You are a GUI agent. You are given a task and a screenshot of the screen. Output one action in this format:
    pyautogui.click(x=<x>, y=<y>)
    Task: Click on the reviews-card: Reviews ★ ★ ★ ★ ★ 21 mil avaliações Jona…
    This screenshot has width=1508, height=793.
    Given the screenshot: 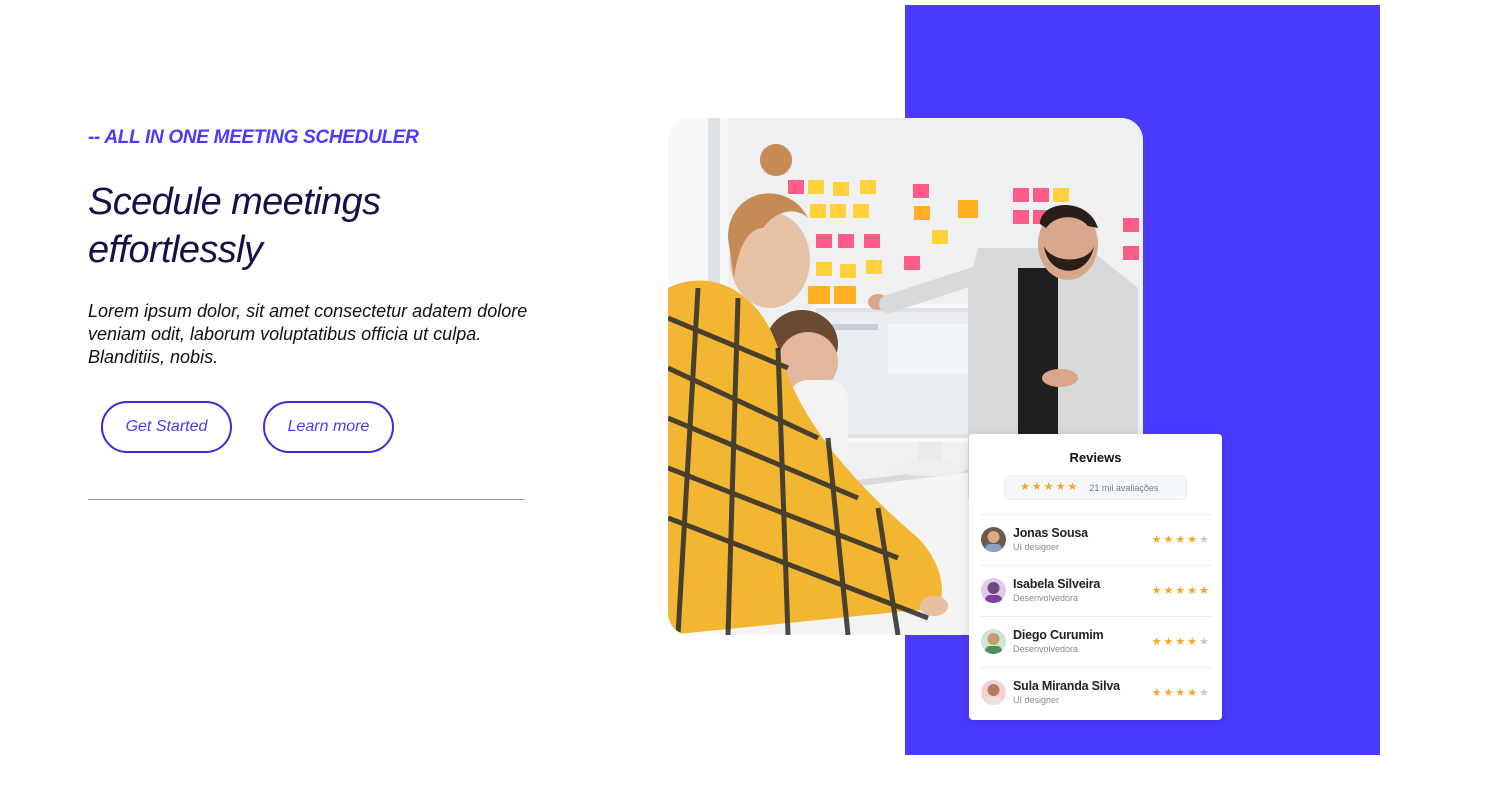 What is the action you would take?
    pyautogui.click(x=1095, y=577)
    